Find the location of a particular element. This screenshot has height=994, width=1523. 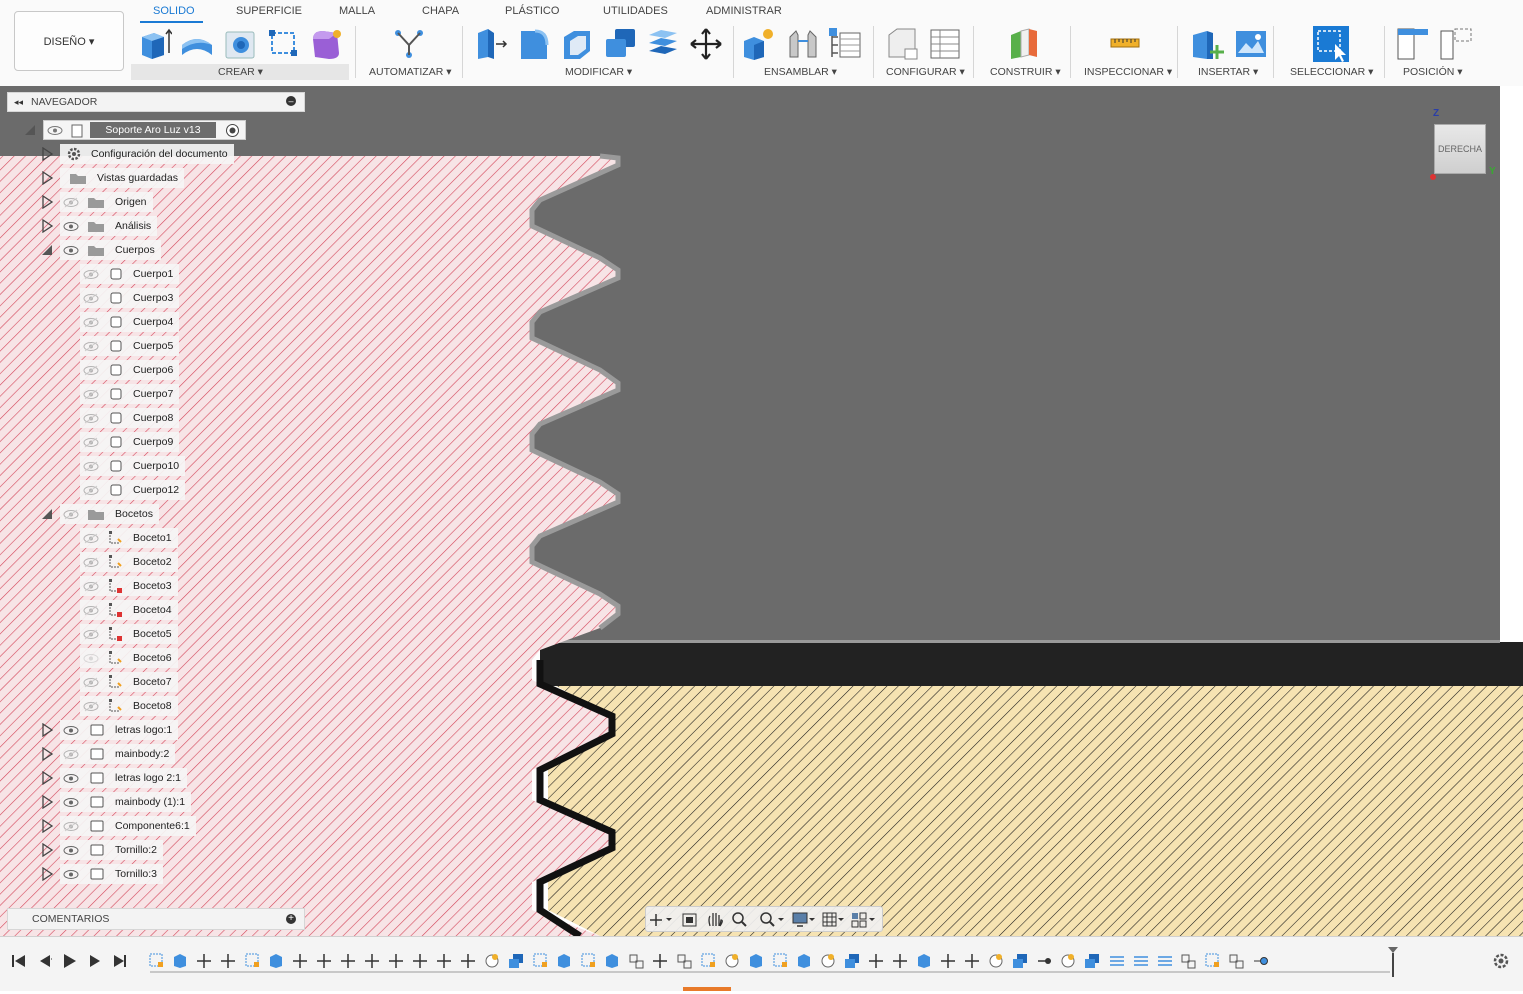

tree-item-componente6-1: Componente6:1 is located at coordinates (128, 826).